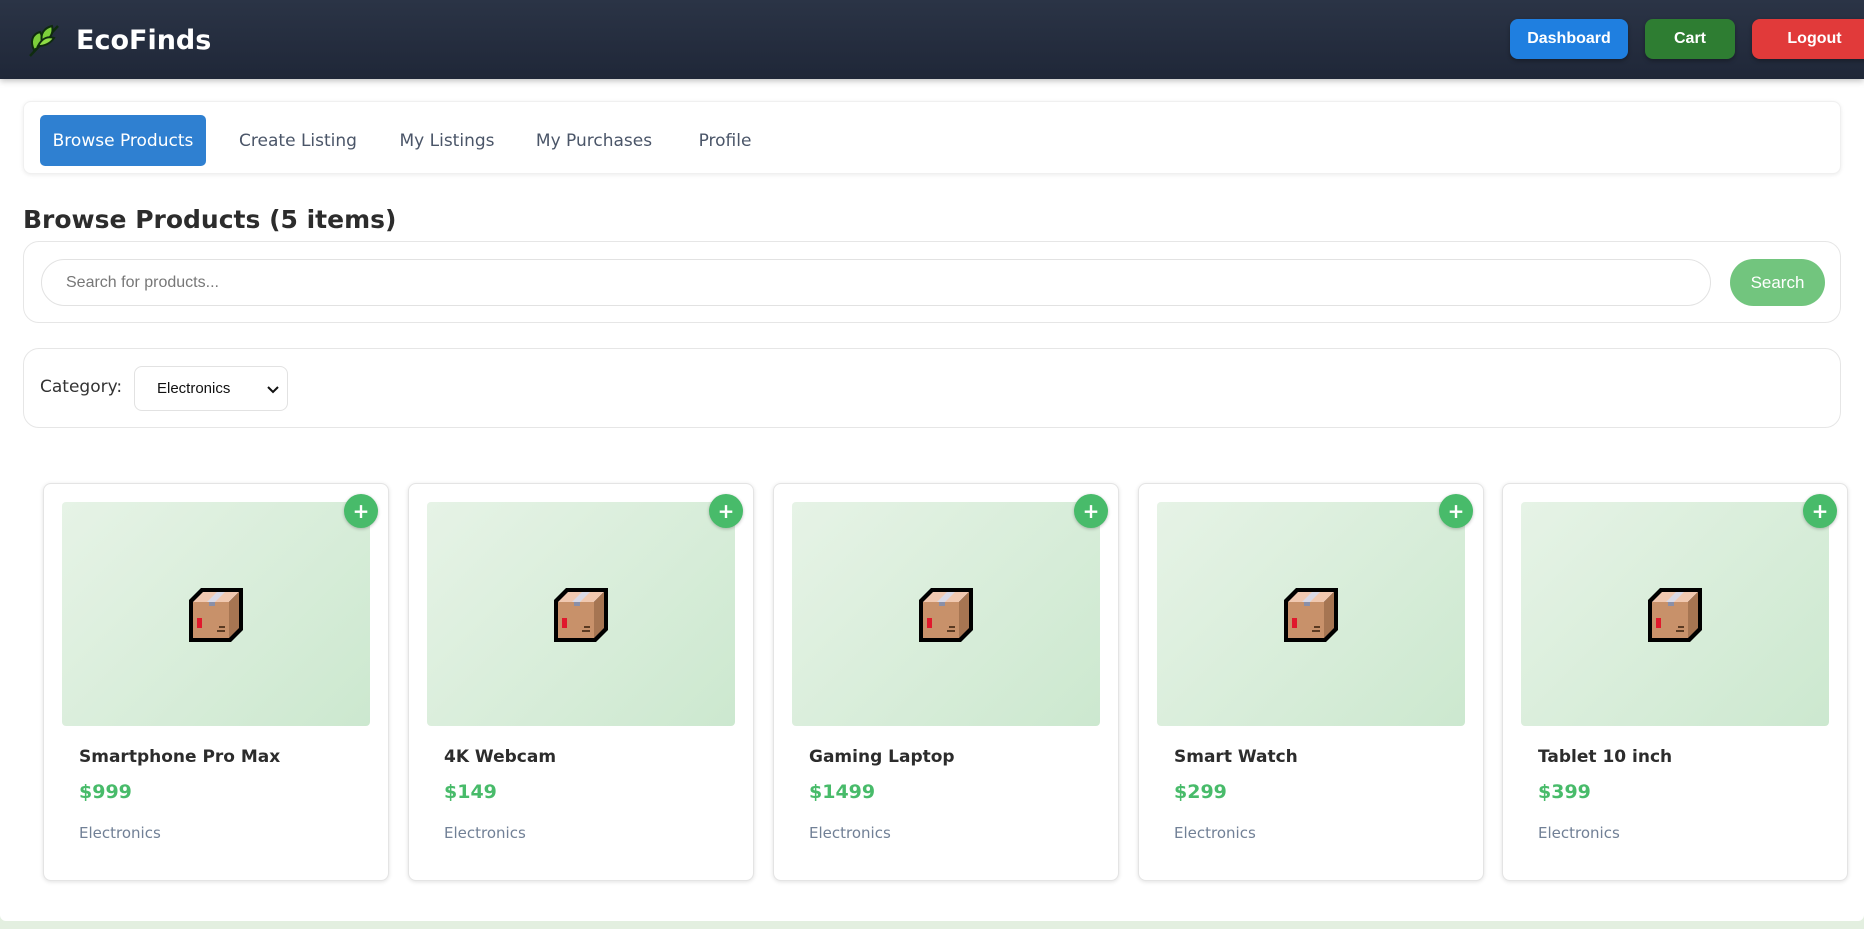 This screenshot has width=1864, height=929. Describe the element at coordinates (81, 387) in the screenshot. I see `category-label: Category:` at that location.